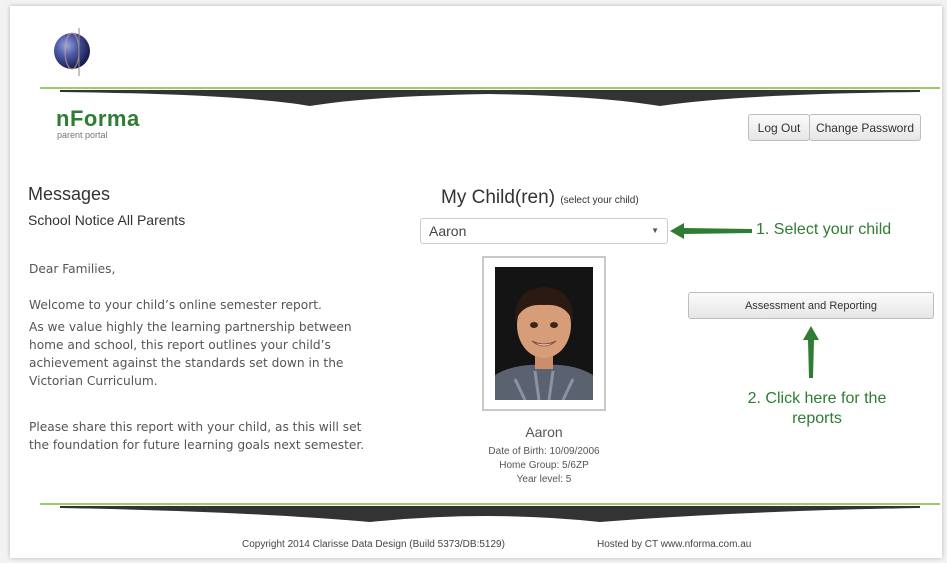 The height and width of the screenshot is (563, 947). What do you see at coordinates (448, 231) in the screenshot?
I see `child-select-value: Aaron` at bounding box center [448, 231].